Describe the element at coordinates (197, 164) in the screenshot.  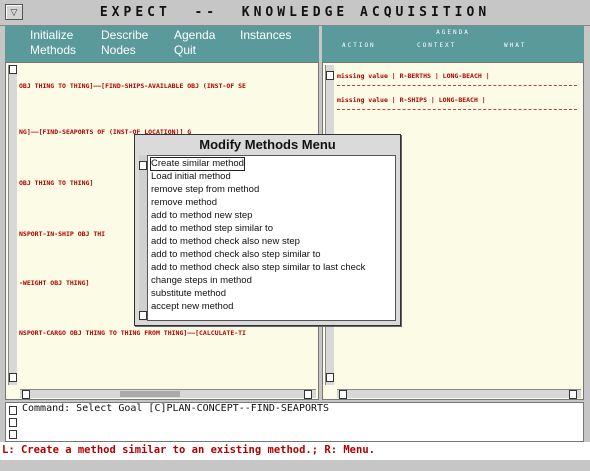
I see `menu-option-create-similar-method: Create similar method` at that location.